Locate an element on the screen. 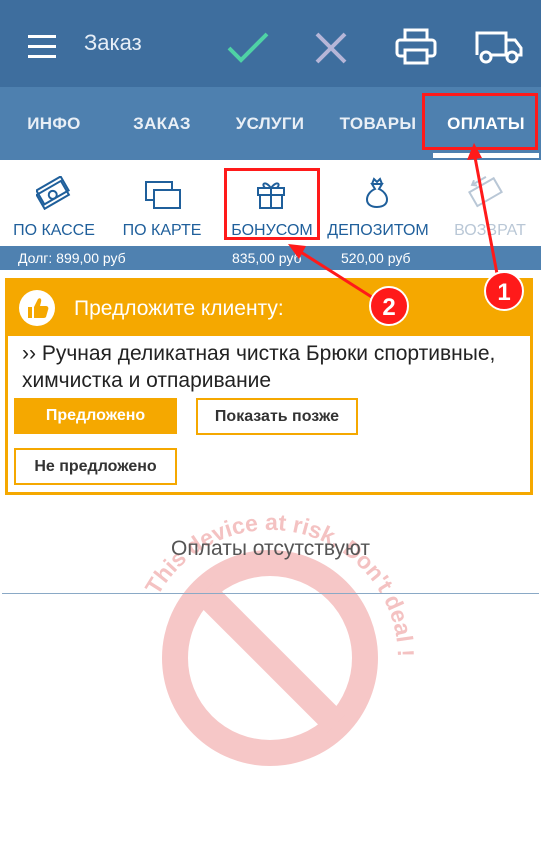  annotation-badge-1: 1 is located at coordinates (504, 291).